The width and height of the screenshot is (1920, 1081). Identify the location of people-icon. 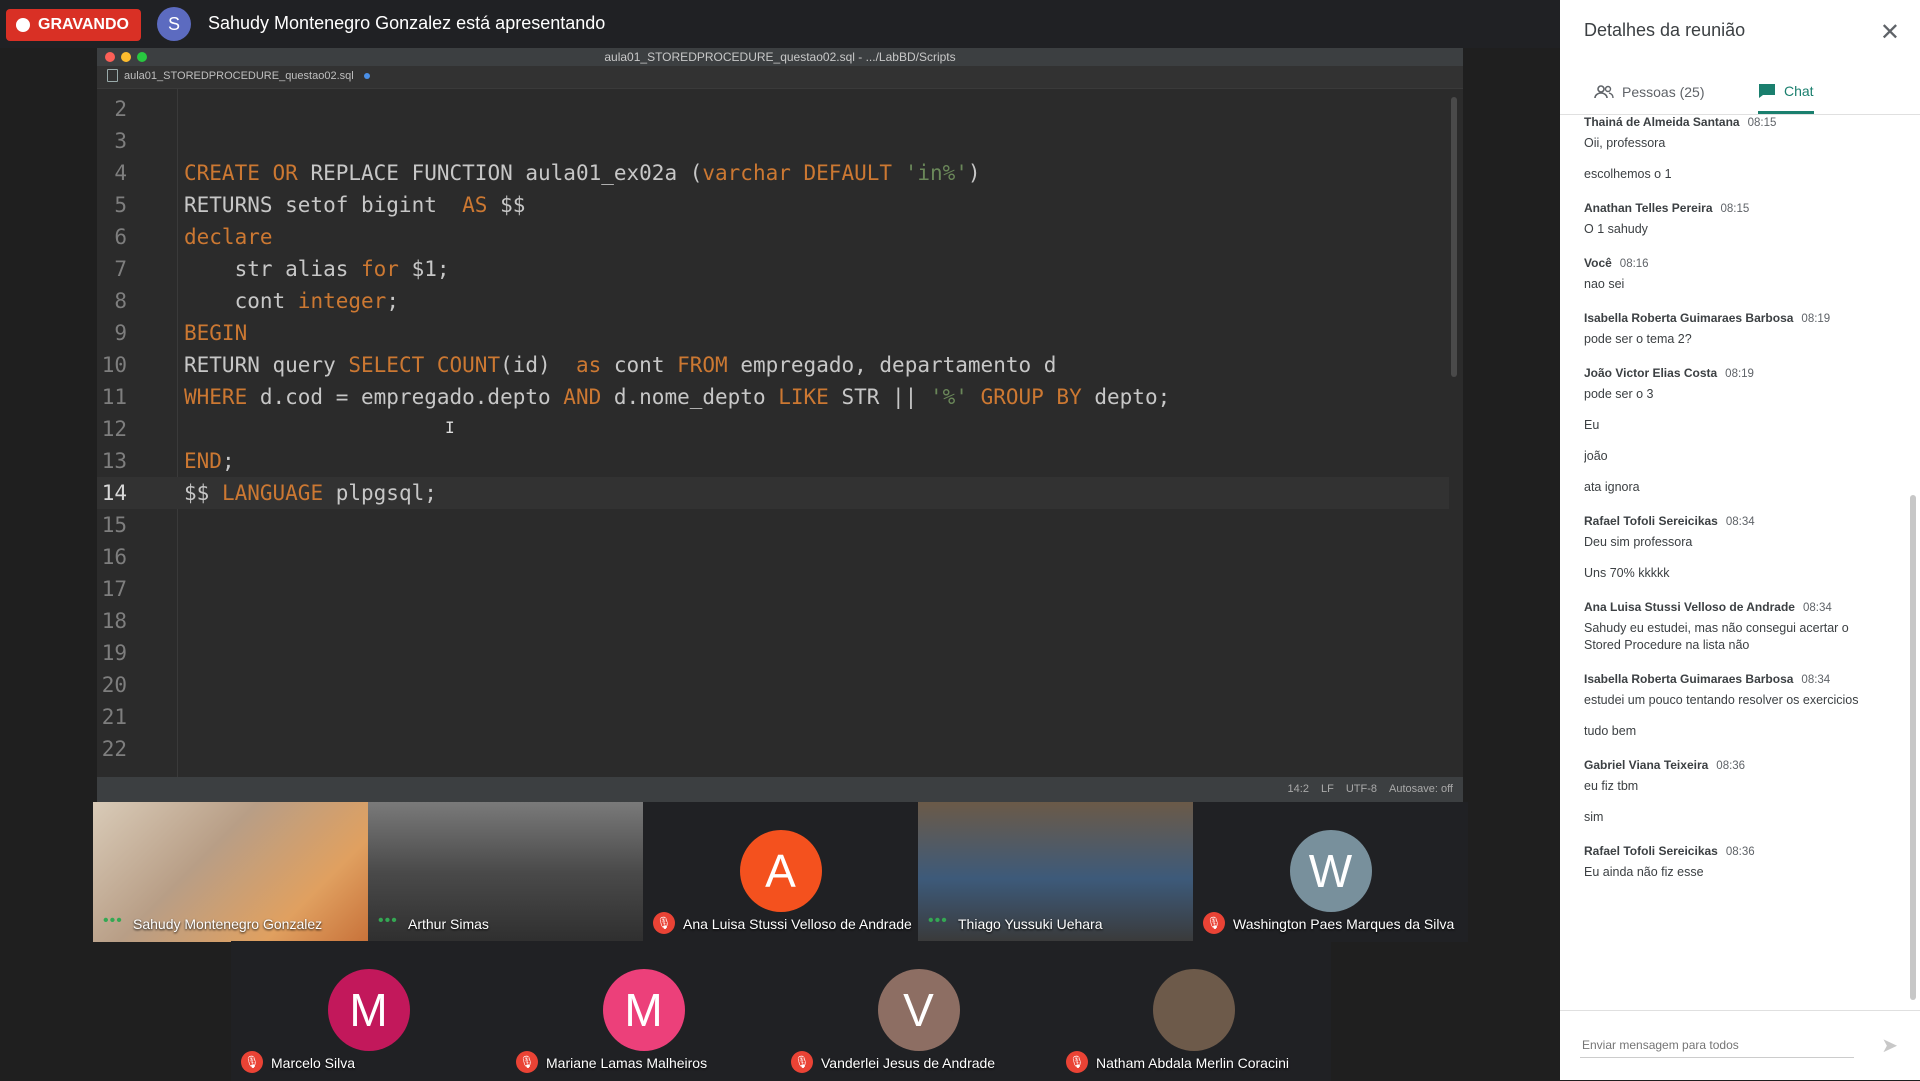
(1604, 92).